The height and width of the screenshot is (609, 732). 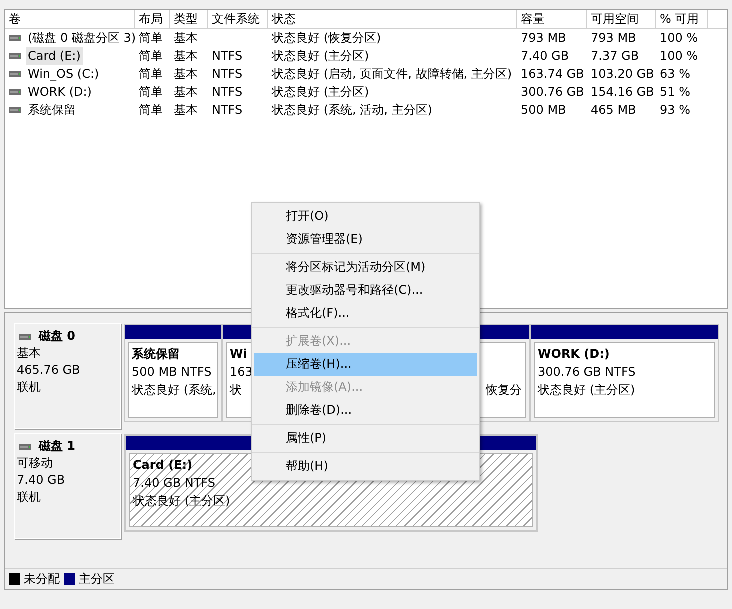 I want to click on disk-size: 7.40 GB, so click(x=41, y=480).